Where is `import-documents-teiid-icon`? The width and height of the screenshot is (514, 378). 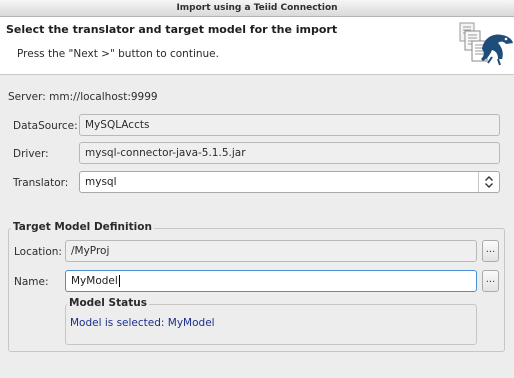 import-documents-teiid-icon is located at coordinates (486, 44).